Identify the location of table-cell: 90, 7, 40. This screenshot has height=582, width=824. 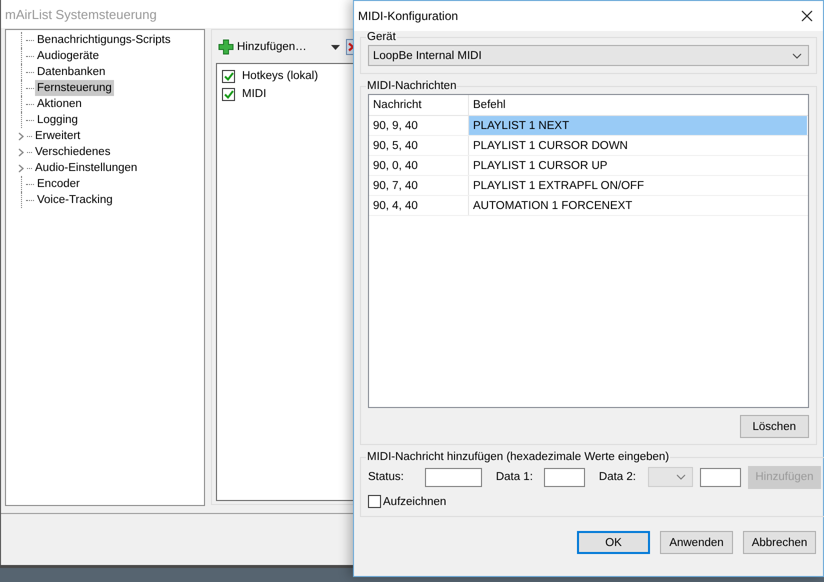
(419, 185).